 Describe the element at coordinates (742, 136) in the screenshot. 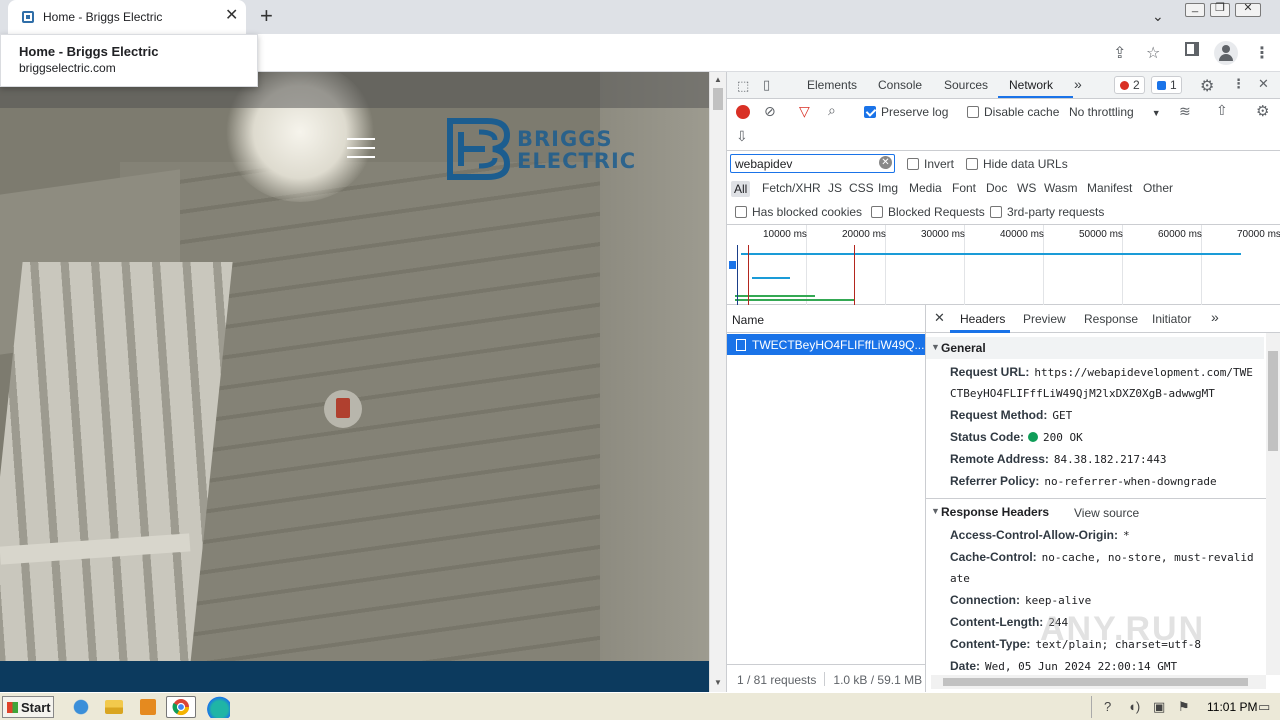

I see `export-har-icon: ⇩` at that location.